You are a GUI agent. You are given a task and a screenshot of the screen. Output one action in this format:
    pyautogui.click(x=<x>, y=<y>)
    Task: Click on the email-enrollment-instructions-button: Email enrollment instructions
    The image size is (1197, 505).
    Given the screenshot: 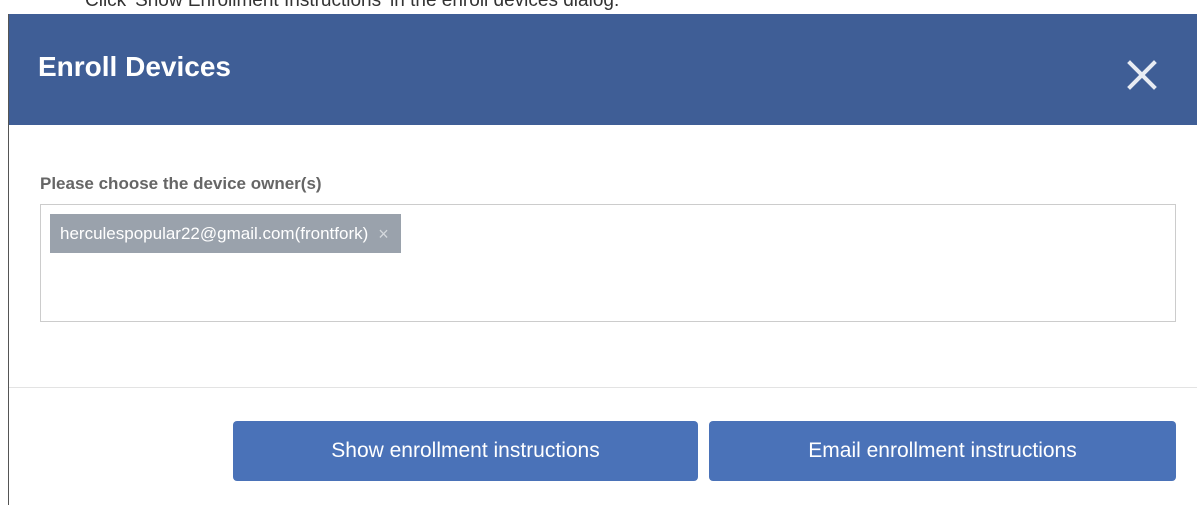 What is the action you would take?
    pyautogui.click(x=942, y=451)
    